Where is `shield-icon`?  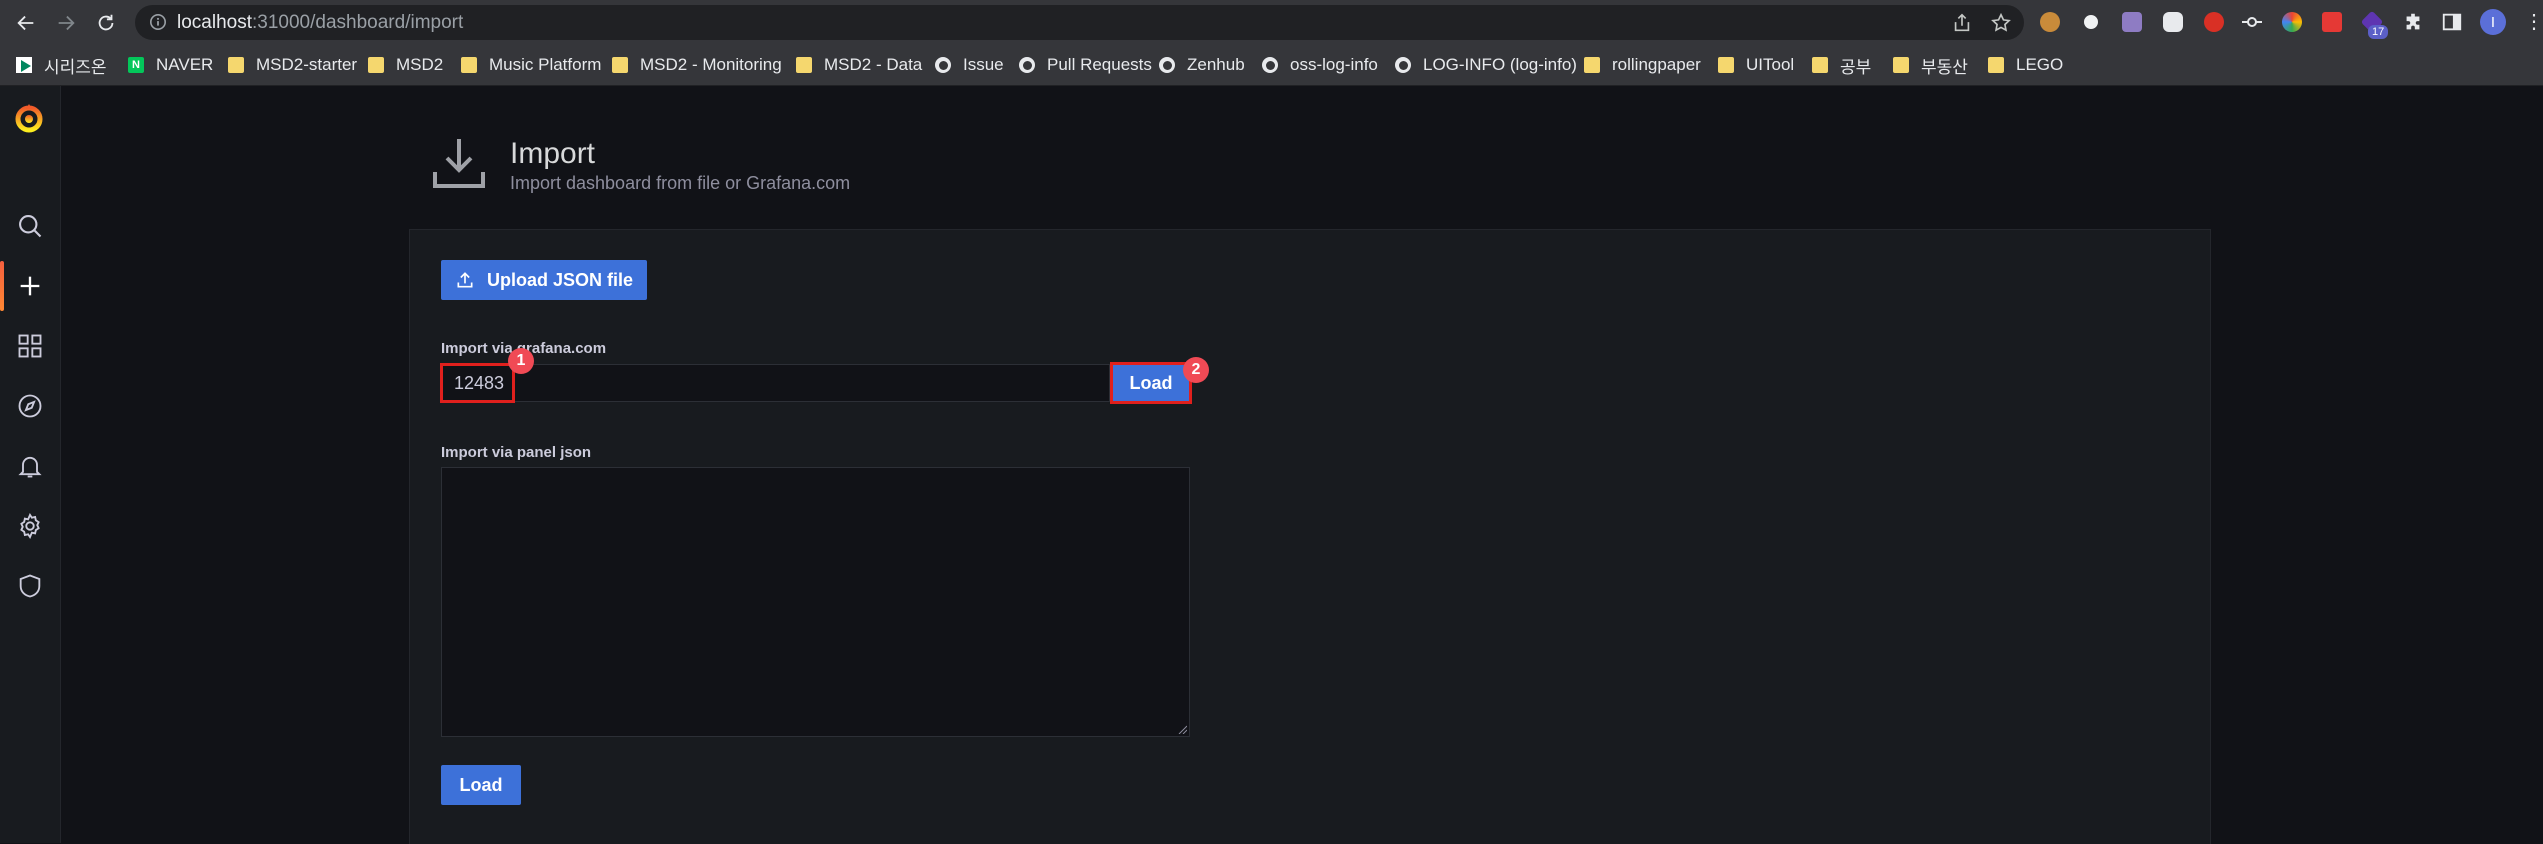
shield-icon is located at coordinates (30, 586).